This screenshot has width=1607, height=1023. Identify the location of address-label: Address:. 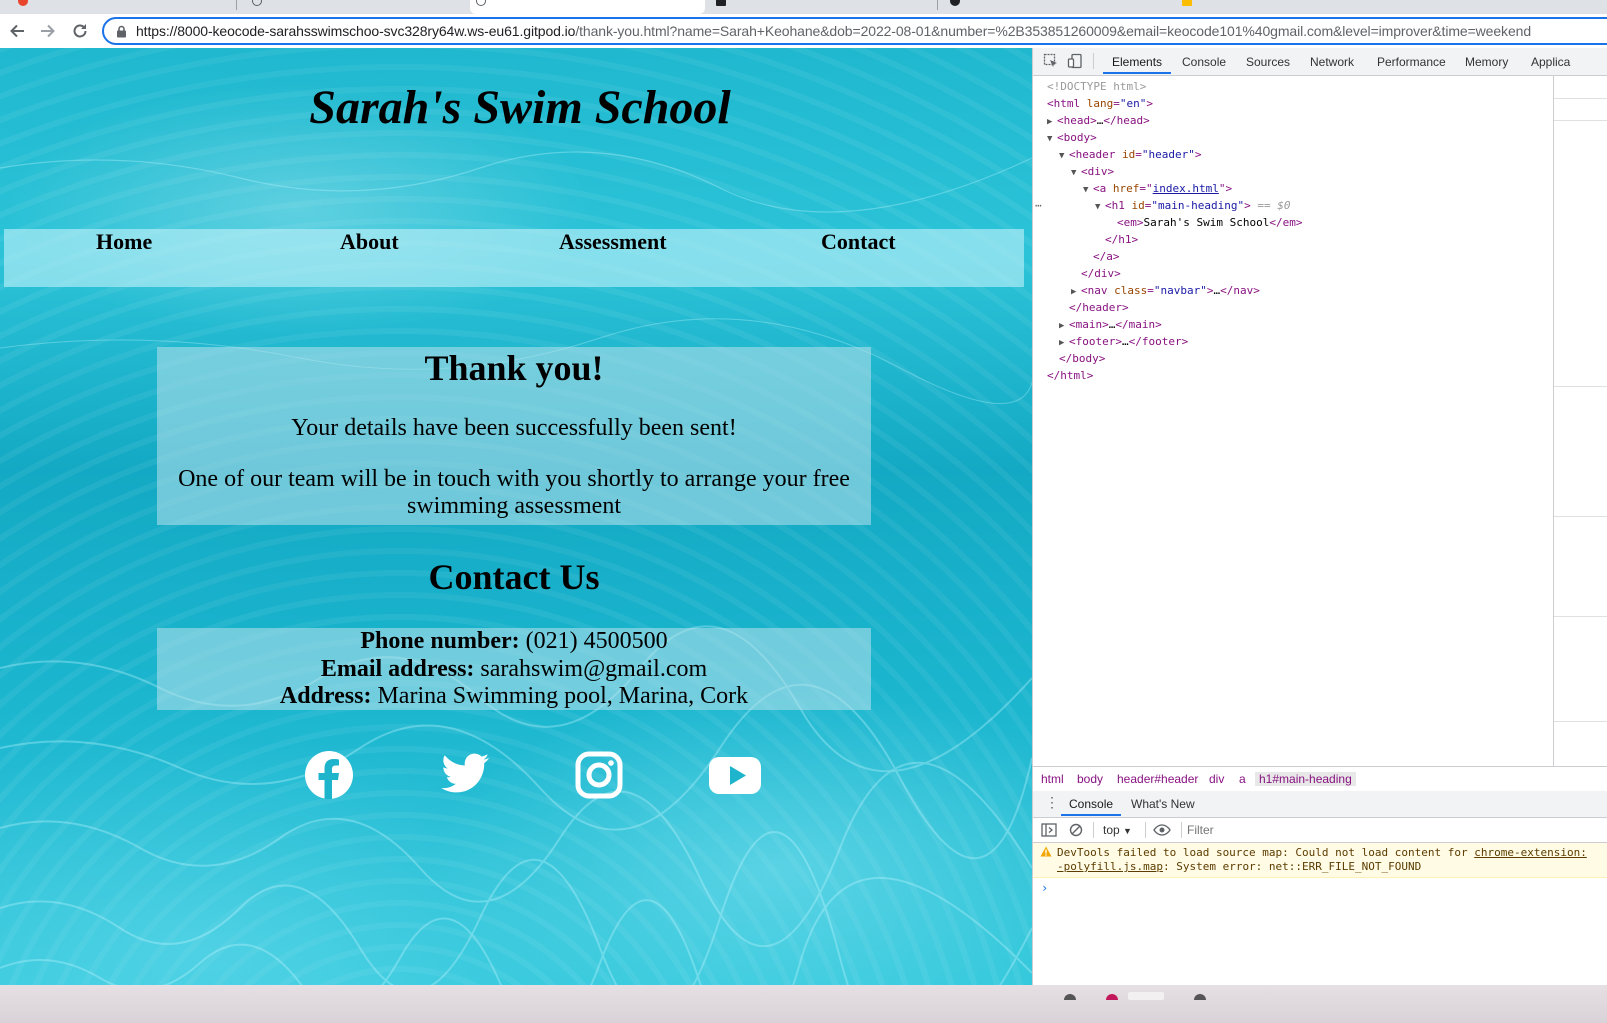
(325, 696).